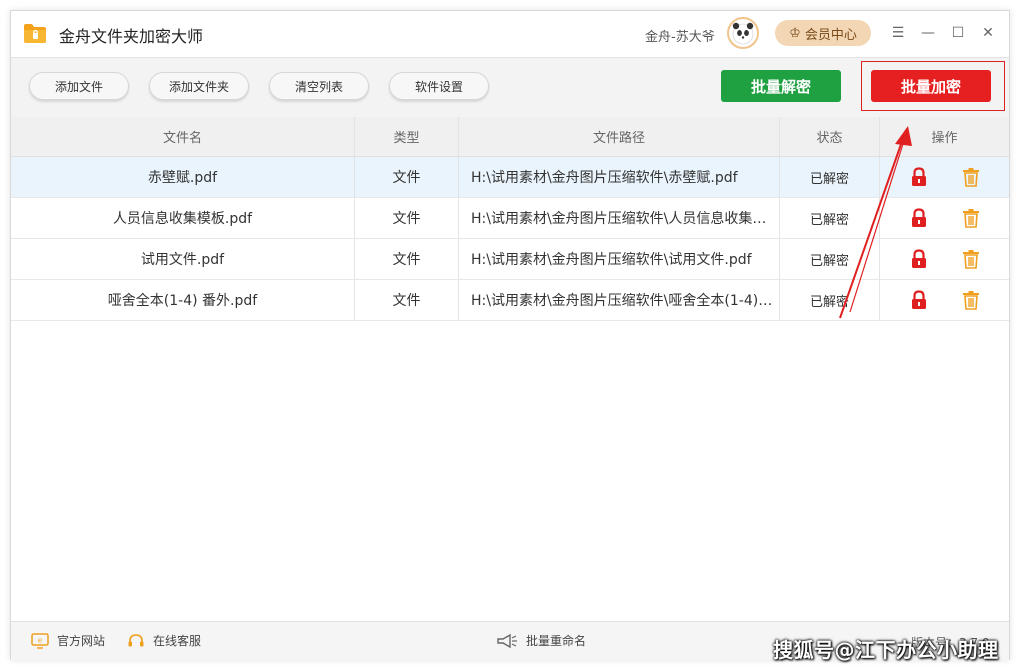  Describe the element at coordinates (319, 86) in the screenshot. I see `clear-list-button: 清空列表` at that location.